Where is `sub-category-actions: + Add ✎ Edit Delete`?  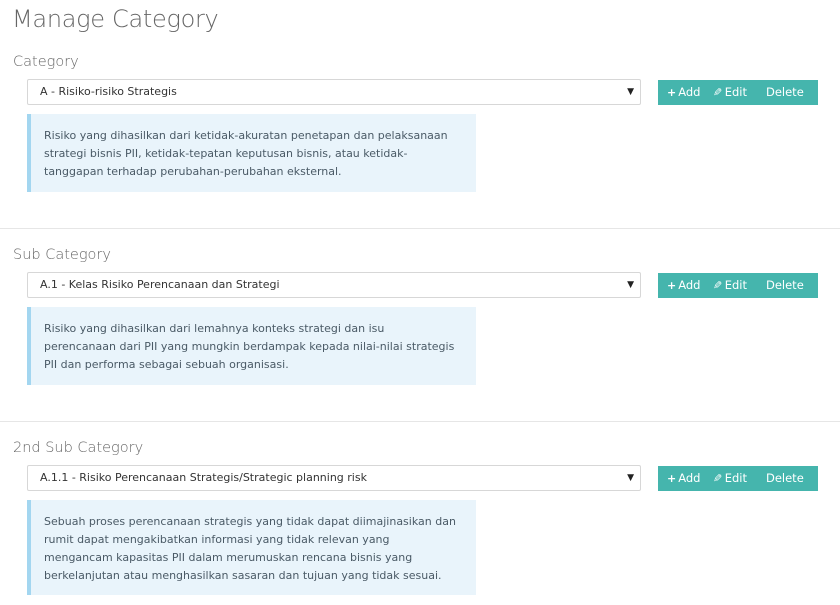
sub-category-actions: + Add ✎ Edit Delete is located at coordinates (738, 285).